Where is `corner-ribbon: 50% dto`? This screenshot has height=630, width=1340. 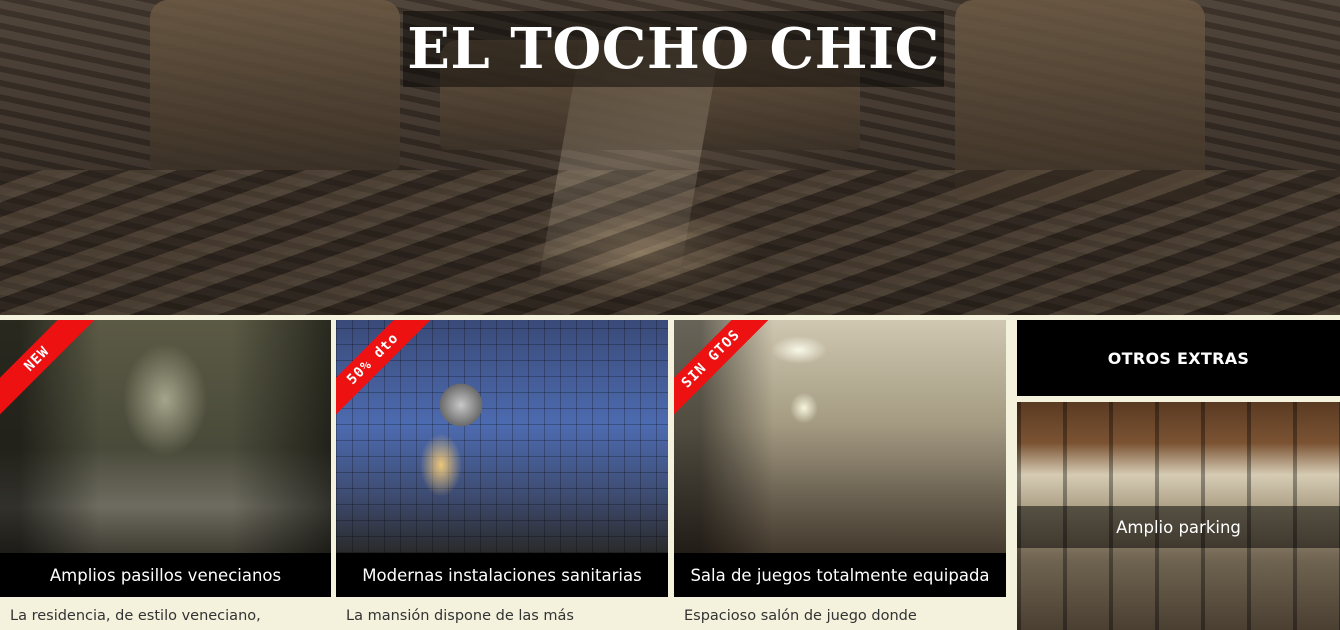
corner-ribbon: 50% dto is located at coordinates (391, 375).